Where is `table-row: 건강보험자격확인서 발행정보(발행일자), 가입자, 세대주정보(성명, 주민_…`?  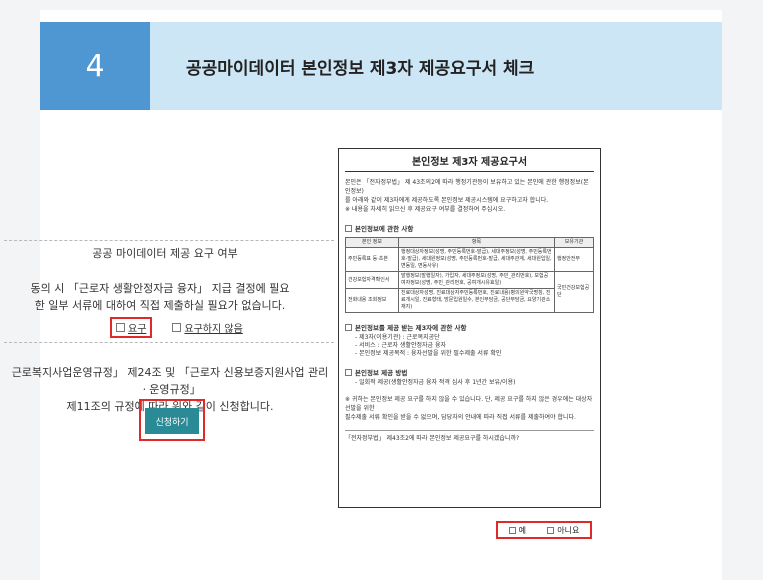 table-row: 건강보험자격확인서 발행정보(발행일자), 가입자, 세대주정보(성명, 주민_… is located at coordinates (469, 292).